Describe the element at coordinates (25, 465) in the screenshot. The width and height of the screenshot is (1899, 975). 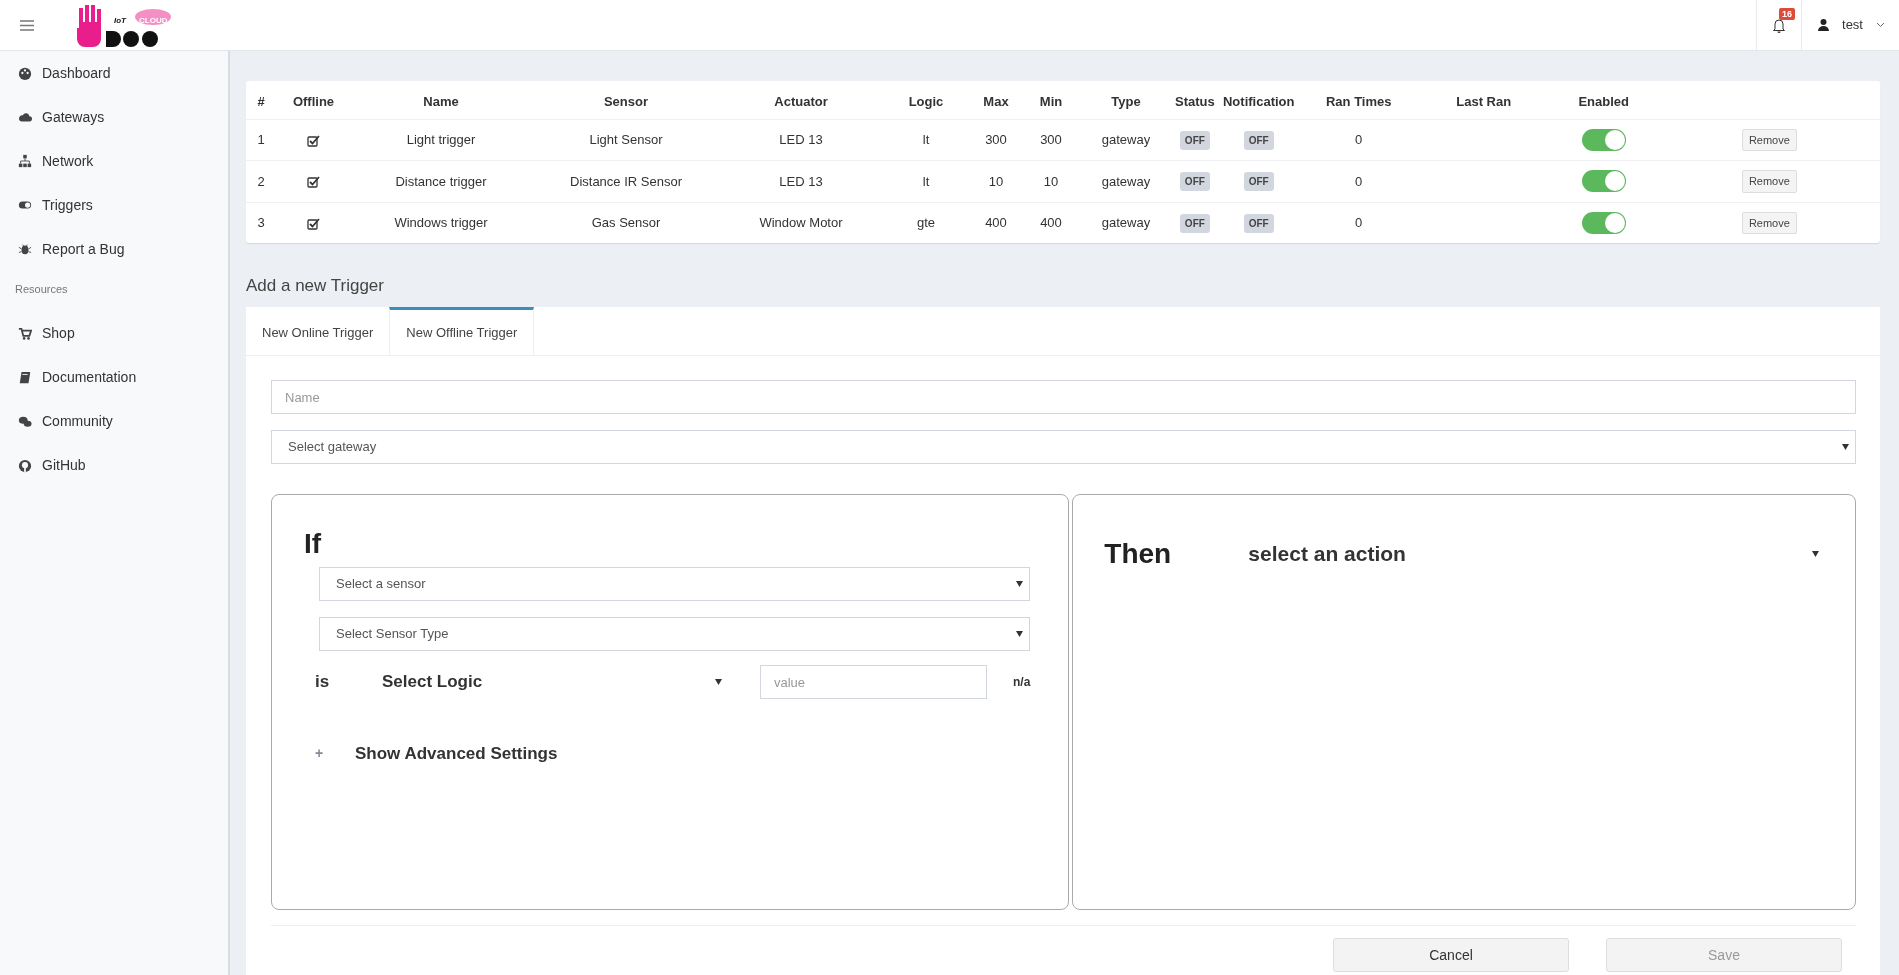
I see `github-icon` at that location.